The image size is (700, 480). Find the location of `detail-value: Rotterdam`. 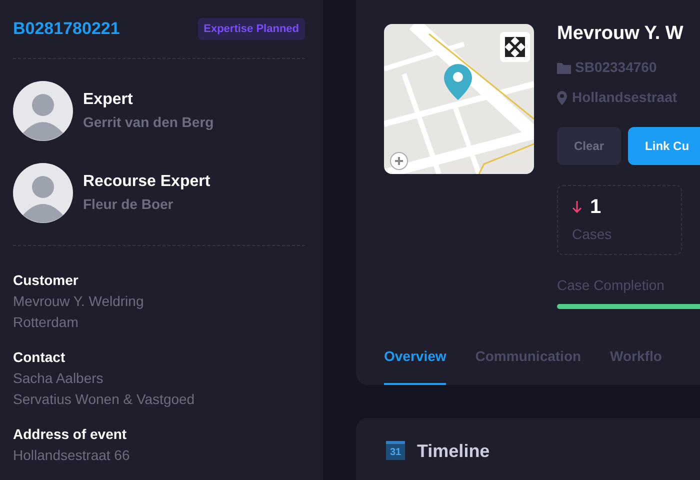

detail-value: Rotterdam is located at coordinates (46, 322).